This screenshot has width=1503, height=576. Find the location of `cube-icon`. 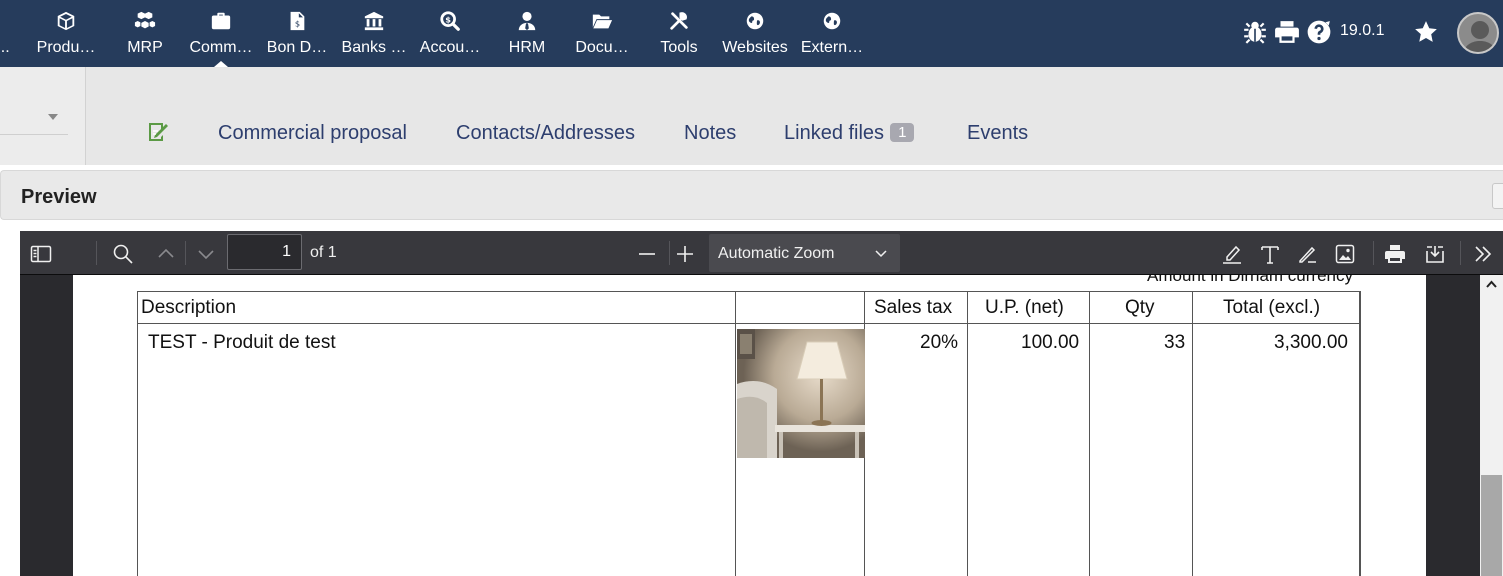

cube-icon is located at coordinates (66, 21).